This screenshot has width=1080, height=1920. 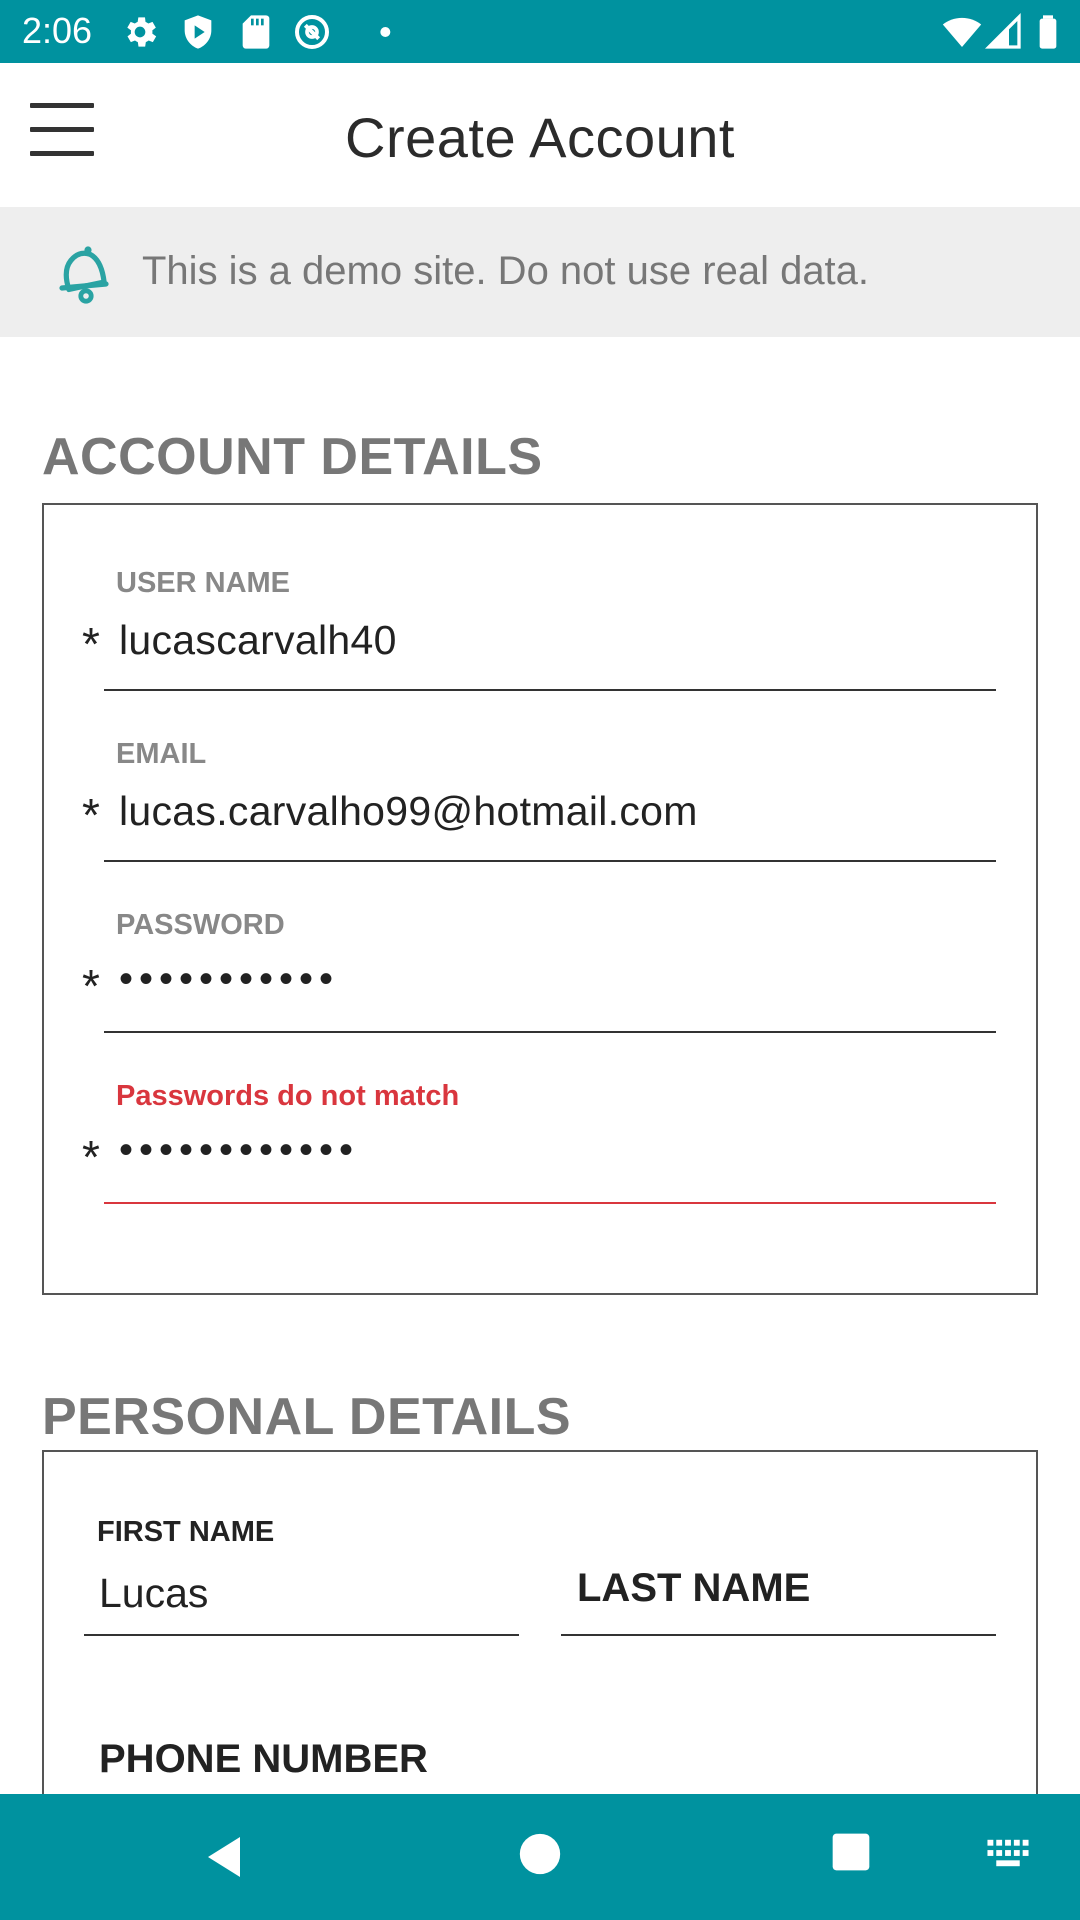 What do you see at coordinates (540, 1854) in the screenshot?
I see `home-icon` at bounding box center [540, 1854].